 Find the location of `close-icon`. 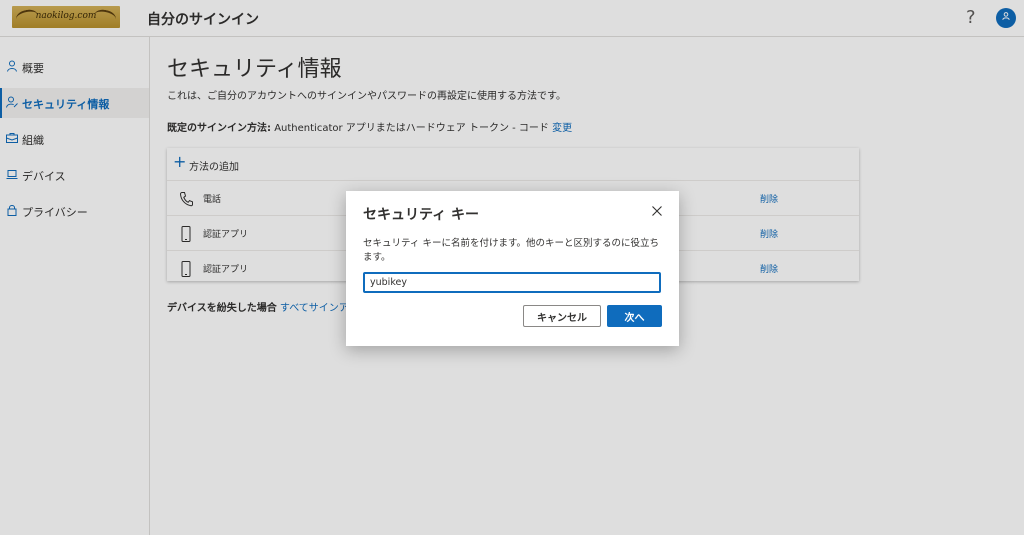

close-icon is located at coordinates (657, 211).